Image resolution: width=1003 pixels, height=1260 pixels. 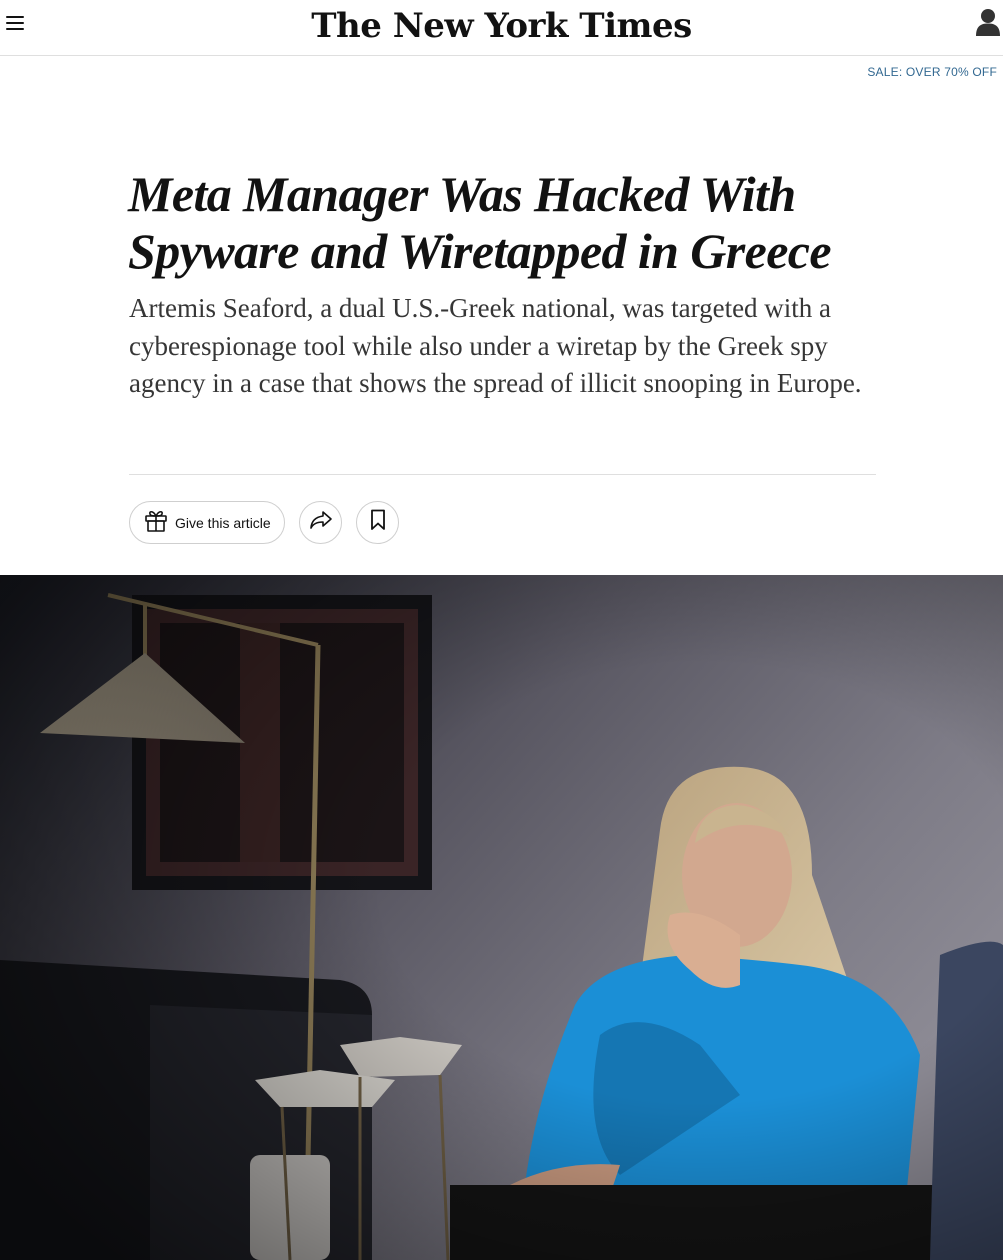 What do you see at coordinates (932, 72) in the screenshot?
I see `sale-promo-link: SALE: OVER 70% OFF` at bounding box center [932, 72].